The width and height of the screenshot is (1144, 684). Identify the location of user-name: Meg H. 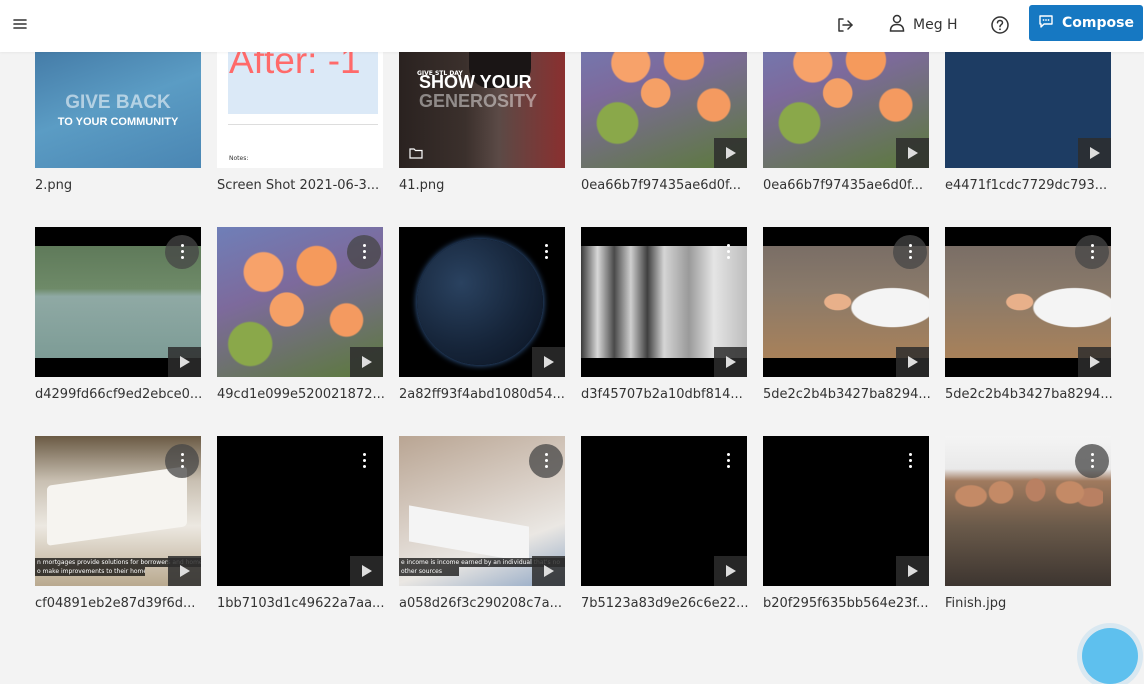
(935, 25).